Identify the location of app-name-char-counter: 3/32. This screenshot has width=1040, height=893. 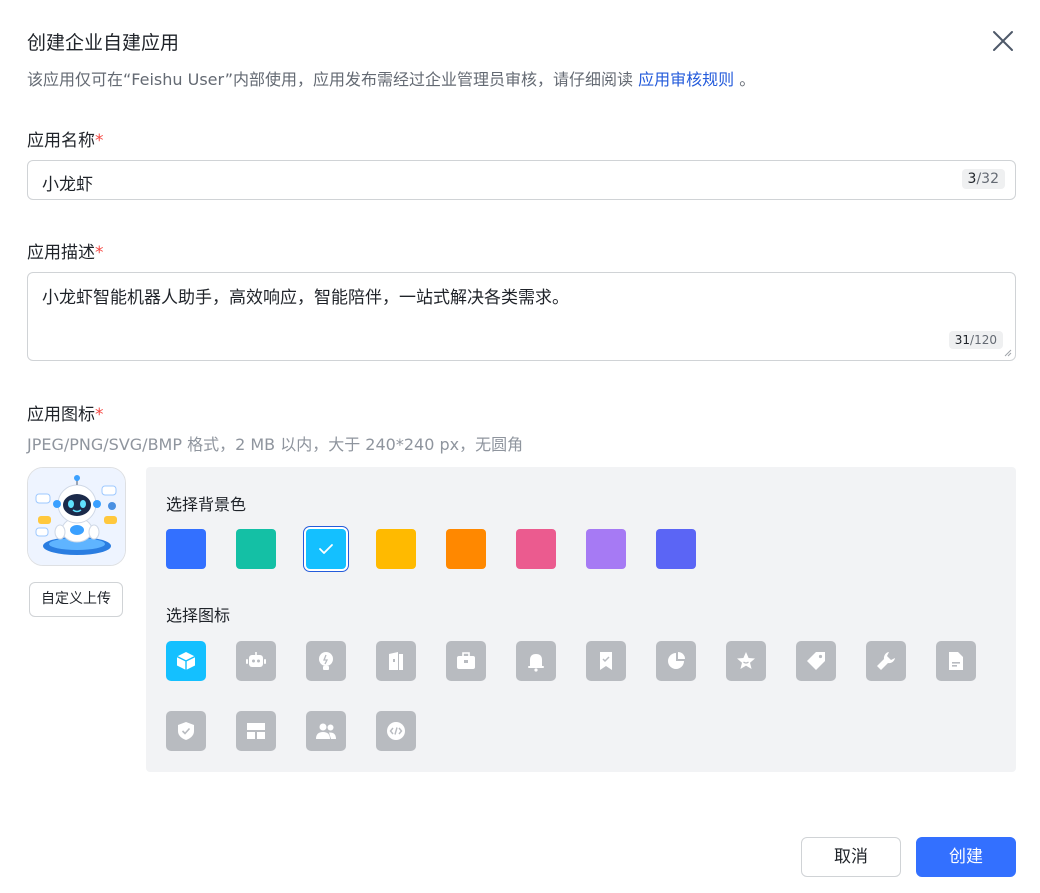
(983, 179).